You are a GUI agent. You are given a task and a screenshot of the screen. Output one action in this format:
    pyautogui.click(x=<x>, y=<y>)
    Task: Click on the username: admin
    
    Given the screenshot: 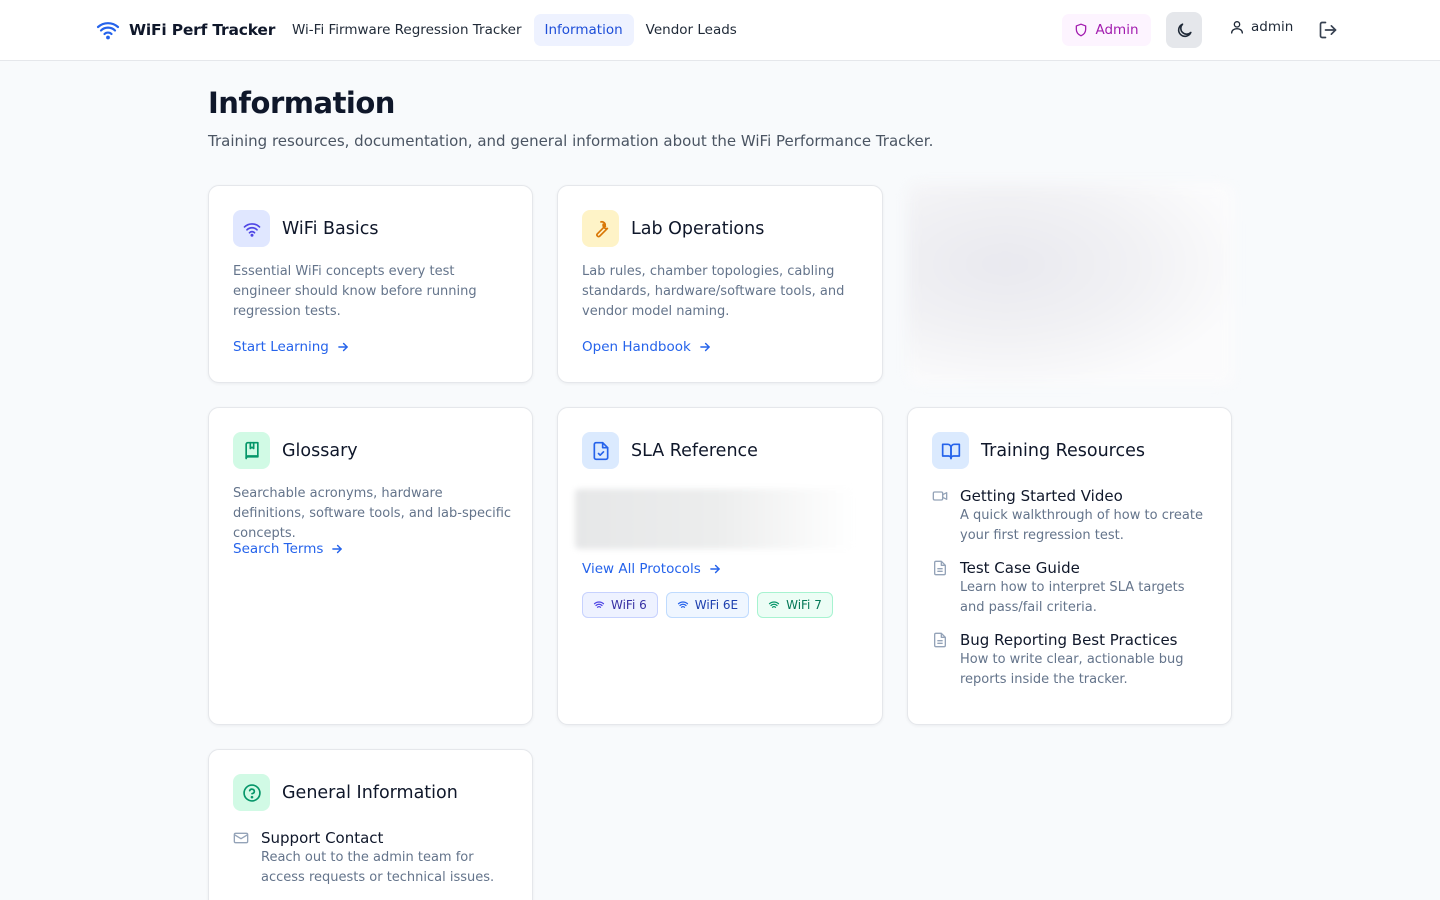 What is the action you would take?
    pyautogui.click(x=1272, y=27)
    